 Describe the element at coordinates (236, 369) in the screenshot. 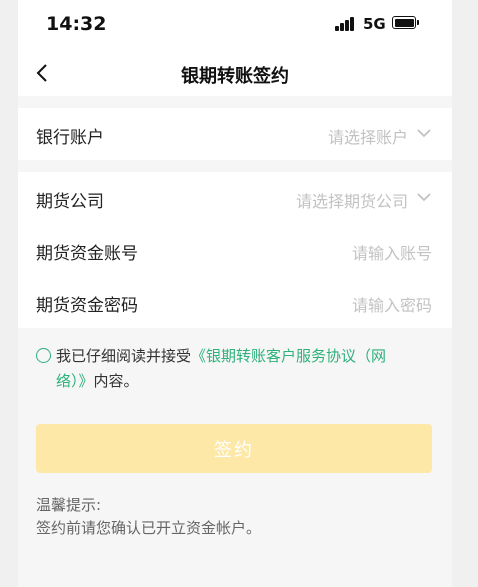

I see `agreement-text: 我已仔细阅读并接受《银期转账客户服务协议（网络）》内容。` at that location.